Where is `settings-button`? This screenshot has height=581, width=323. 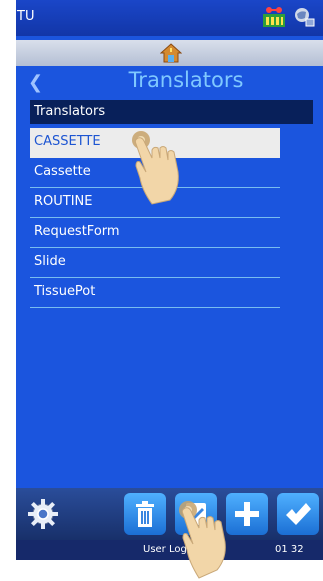
settings-button is located at coordinates (43, 514).